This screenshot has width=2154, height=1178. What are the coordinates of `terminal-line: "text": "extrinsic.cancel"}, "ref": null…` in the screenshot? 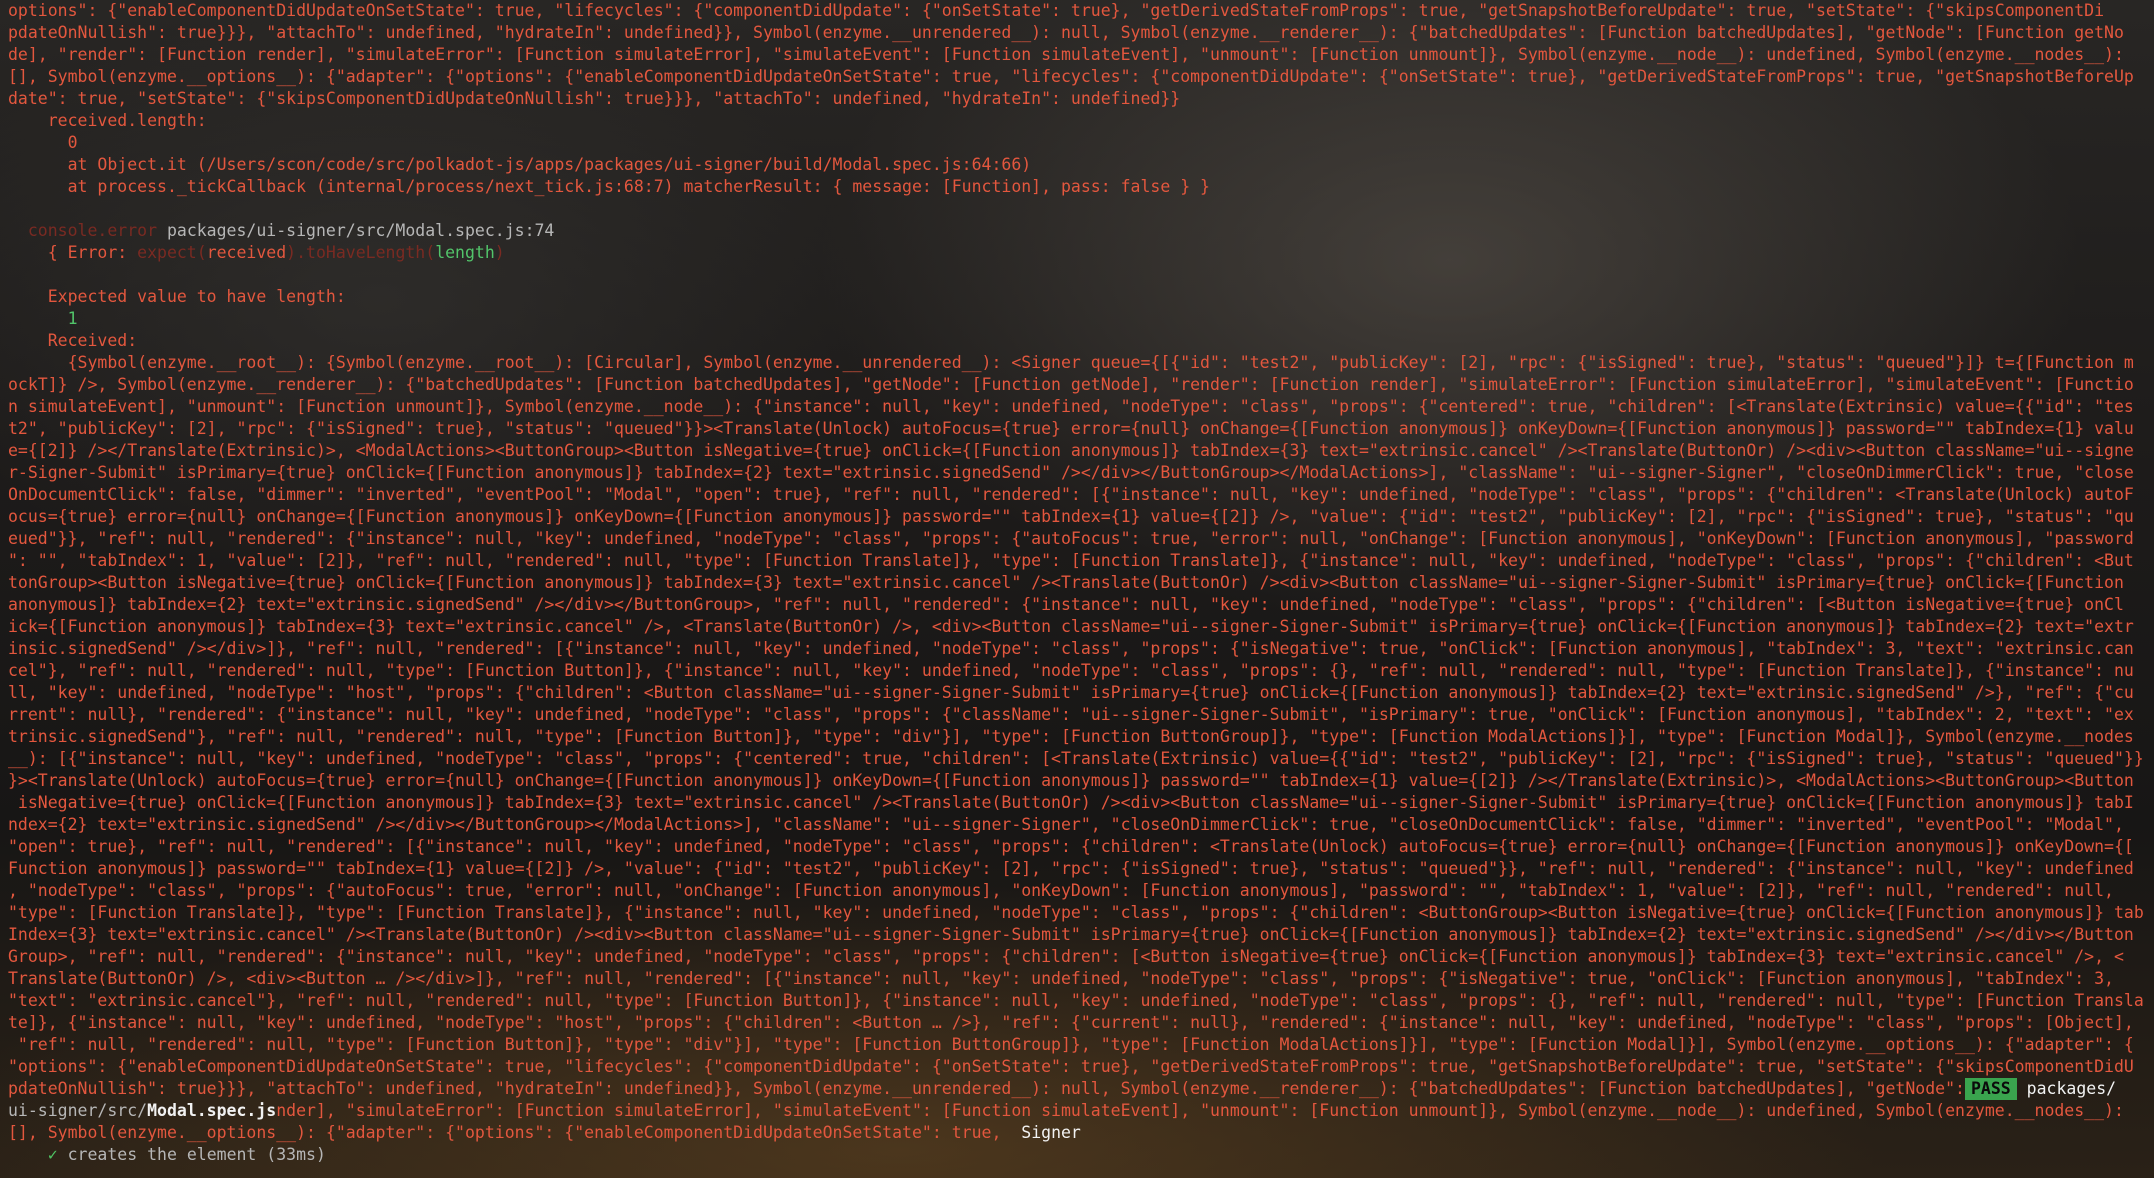 It's located at (1076, 1000).